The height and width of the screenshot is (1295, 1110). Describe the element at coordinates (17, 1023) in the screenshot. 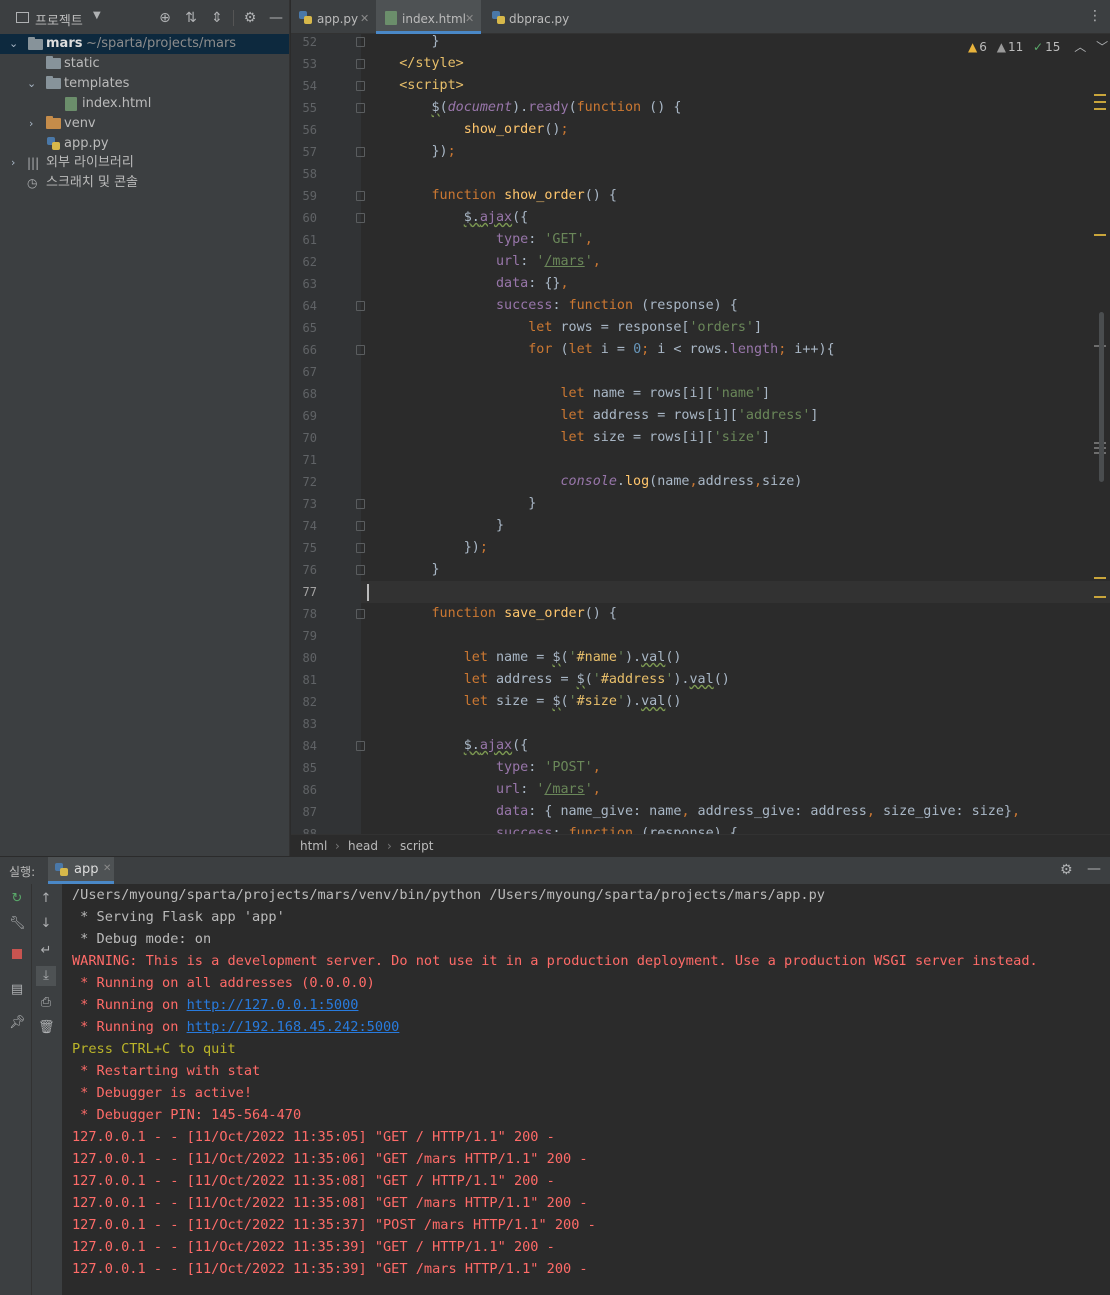

I see `pin-icon: 📌︎` at that location.